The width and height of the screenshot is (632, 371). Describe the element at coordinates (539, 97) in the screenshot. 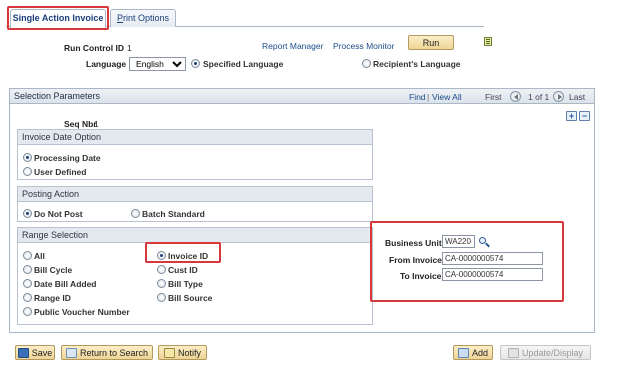

I see `row-counter: 1 of 1` at that location.